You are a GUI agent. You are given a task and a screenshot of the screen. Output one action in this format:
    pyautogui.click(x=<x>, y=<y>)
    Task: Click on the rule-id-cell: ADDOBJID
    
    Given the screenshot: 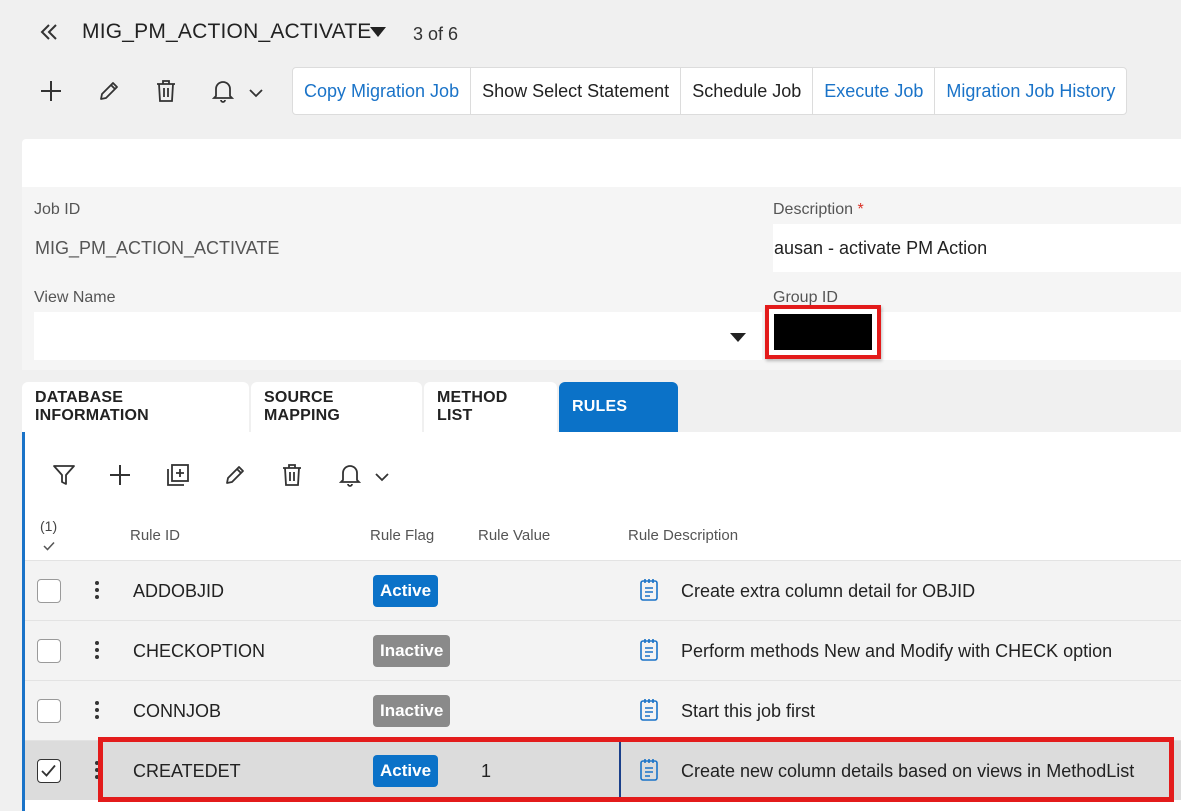 What is the action you would take?
    pyautogui.click(x=179, y=591)
    